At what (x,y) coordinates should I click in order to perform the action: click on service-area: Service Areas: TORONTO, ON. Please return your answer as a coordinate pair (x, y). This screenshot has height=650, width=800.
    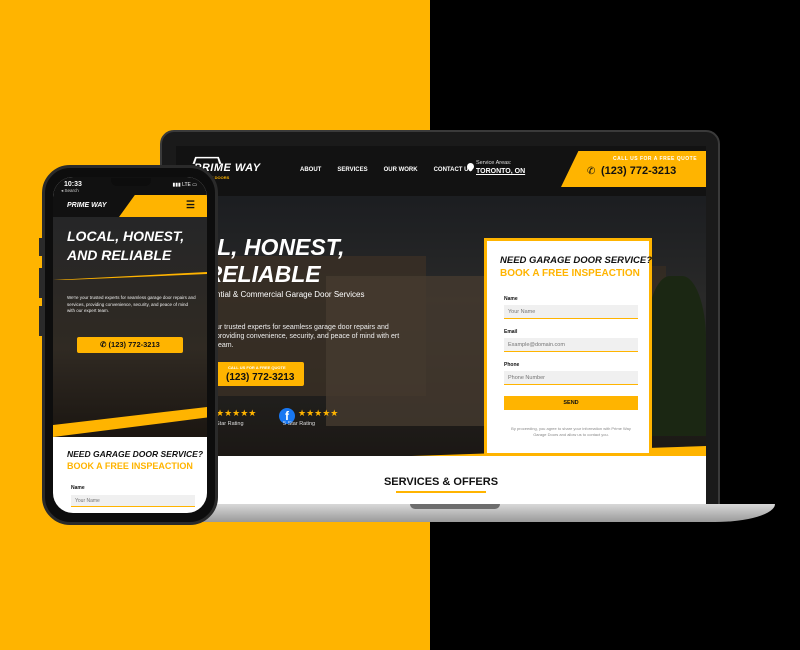
    Looking at the image, I should click on (500, 167).